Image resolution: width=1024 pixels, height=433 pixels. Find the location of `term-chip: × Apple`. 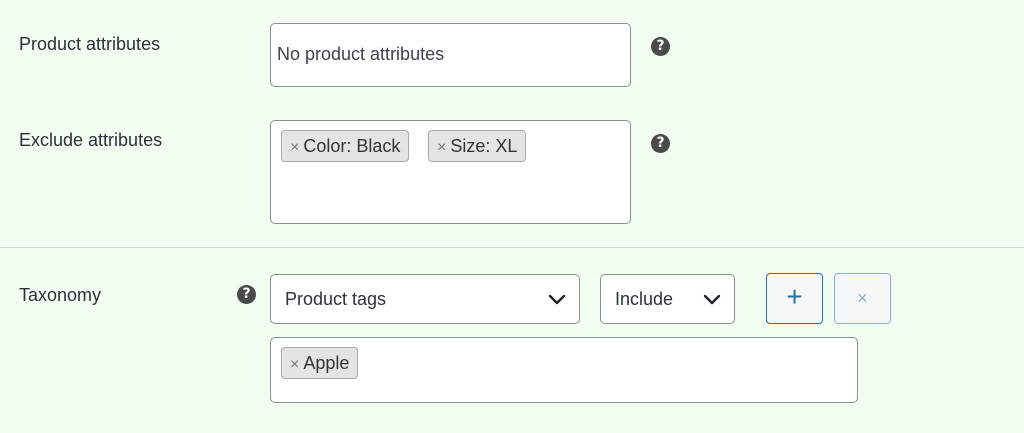

term-chip: × Apple is located at coordinates (320, 363).